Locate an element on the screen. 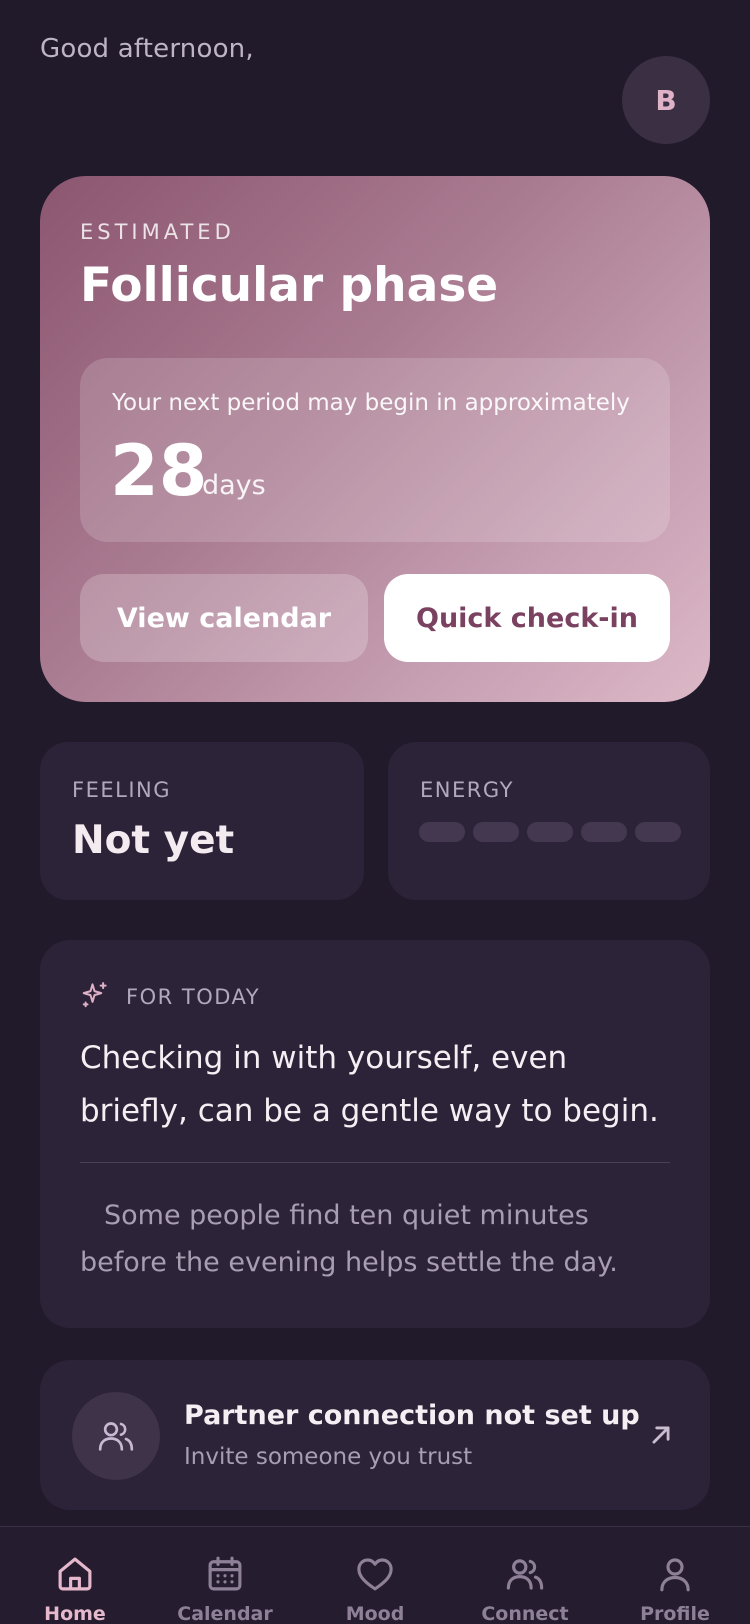 The image size is (750, 1624). tab-home: Home is located at coordinates (75, 1575).